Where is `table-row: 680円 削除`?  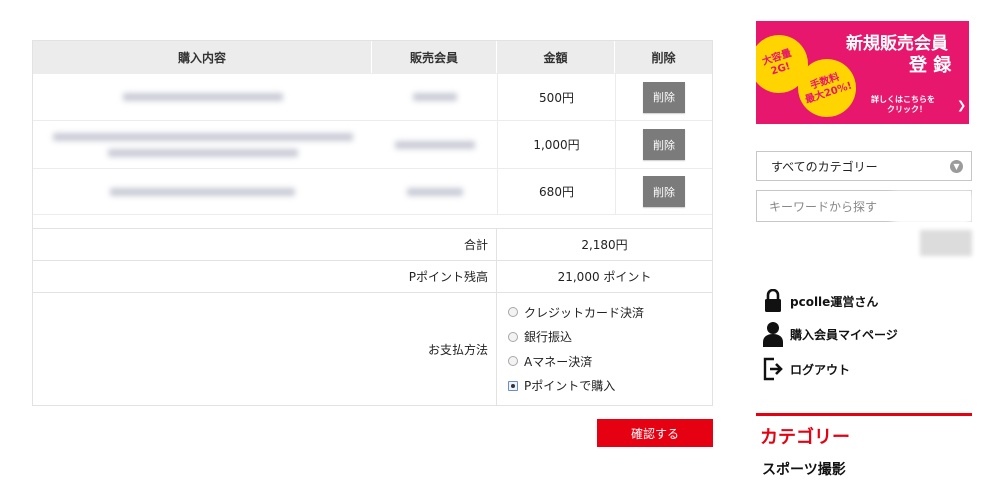 table-row: 680円 削除 is located at coordinates (372, 191).